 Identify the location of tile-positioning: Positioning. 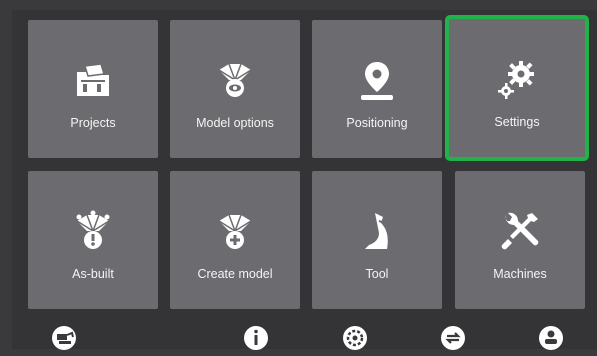
(377, 89).